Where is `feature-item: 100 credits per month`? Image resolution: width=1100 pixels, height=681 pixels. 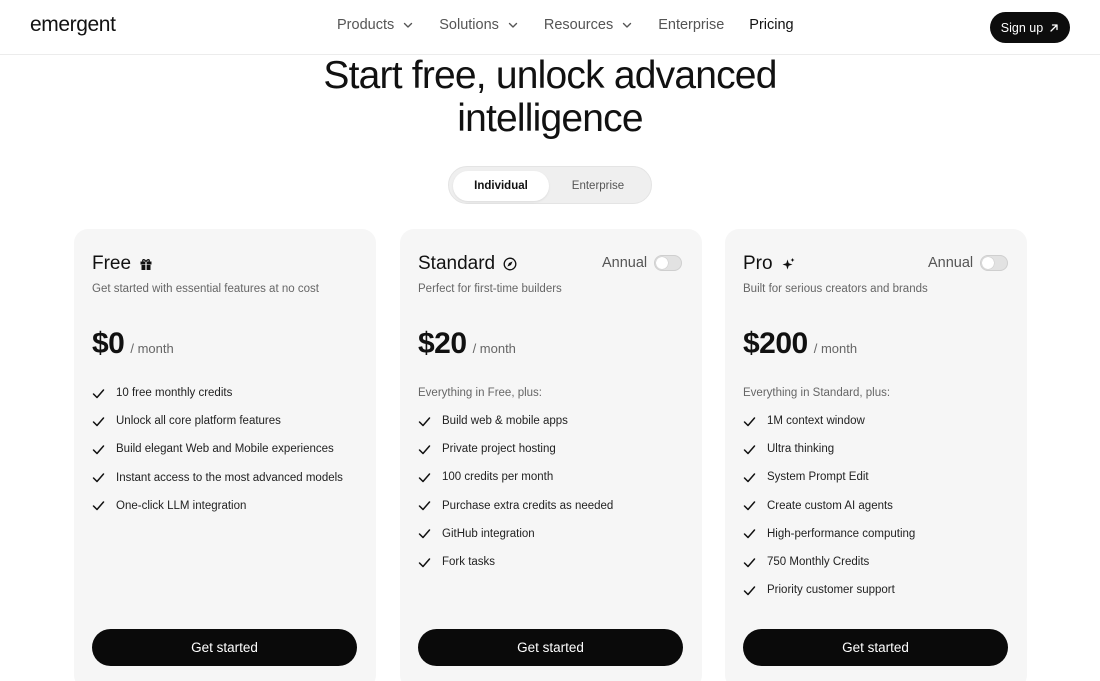
feature-item: 100 credits per month is located at coordinates (515, 477).